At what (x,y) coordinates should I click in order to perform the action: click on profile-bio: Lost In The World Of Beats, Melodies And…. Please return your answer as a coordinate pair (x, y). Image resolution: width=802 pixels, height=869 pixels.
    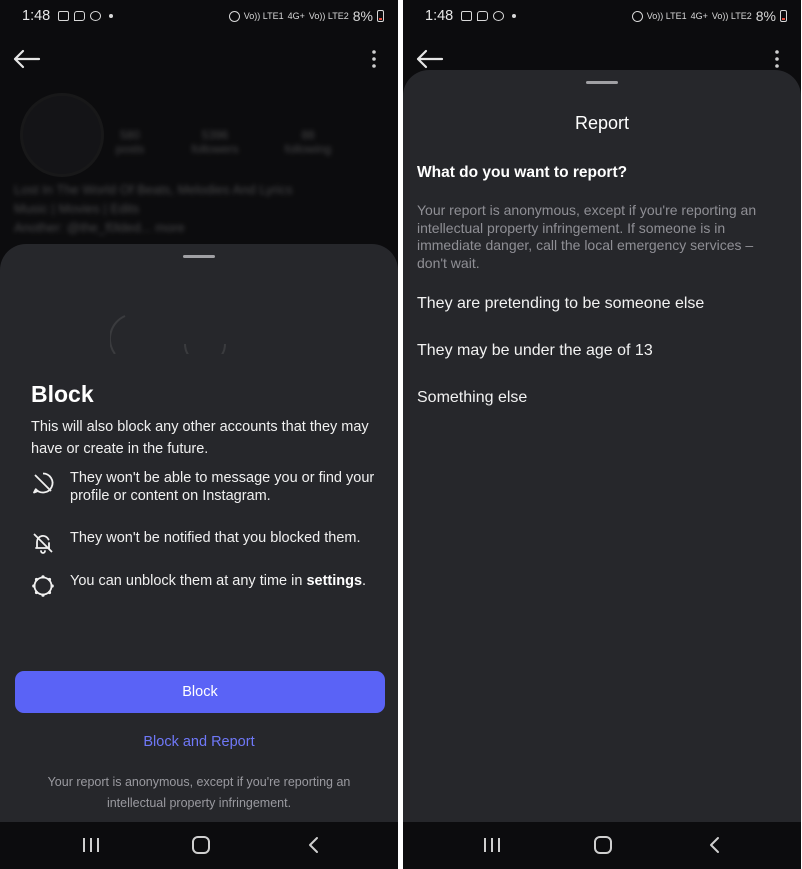
    Looking at the image, I should click on (194, 208).